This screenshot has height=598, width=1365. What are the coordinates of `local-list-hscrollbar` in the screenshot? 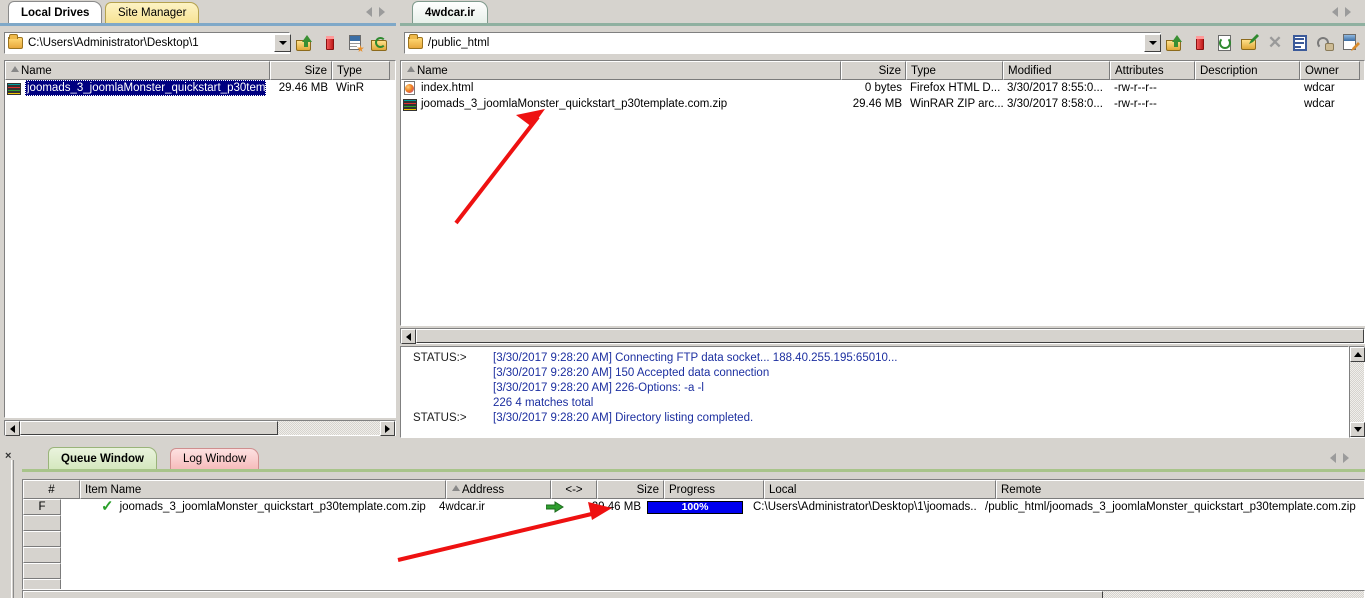 It's located at (200, 428).